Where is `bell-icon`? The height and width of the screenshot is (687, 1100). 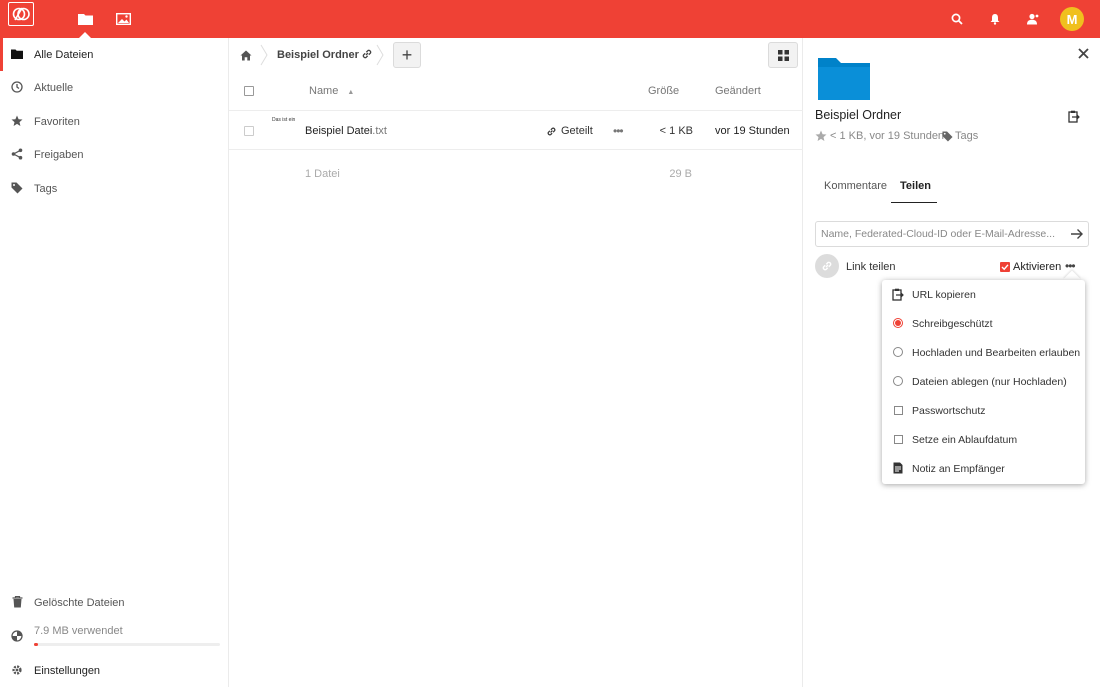 bell-icon is located at coordinates (995, 19).